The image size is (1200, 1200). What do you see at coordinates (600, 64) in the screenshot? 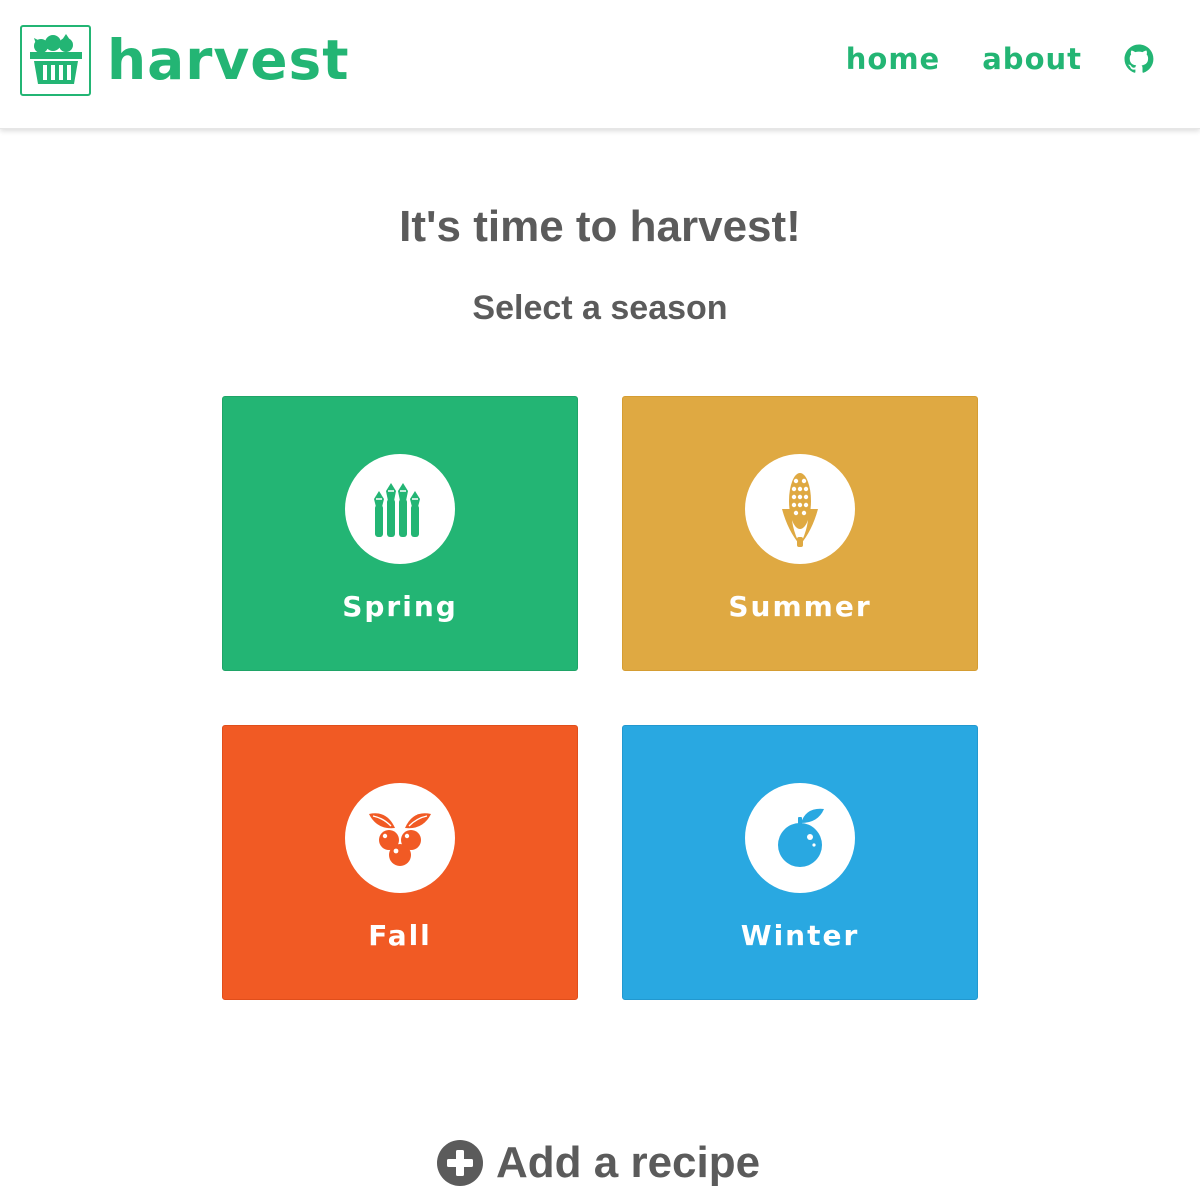
I see `site-header: harvest home about` at bounding box center [600, 64].